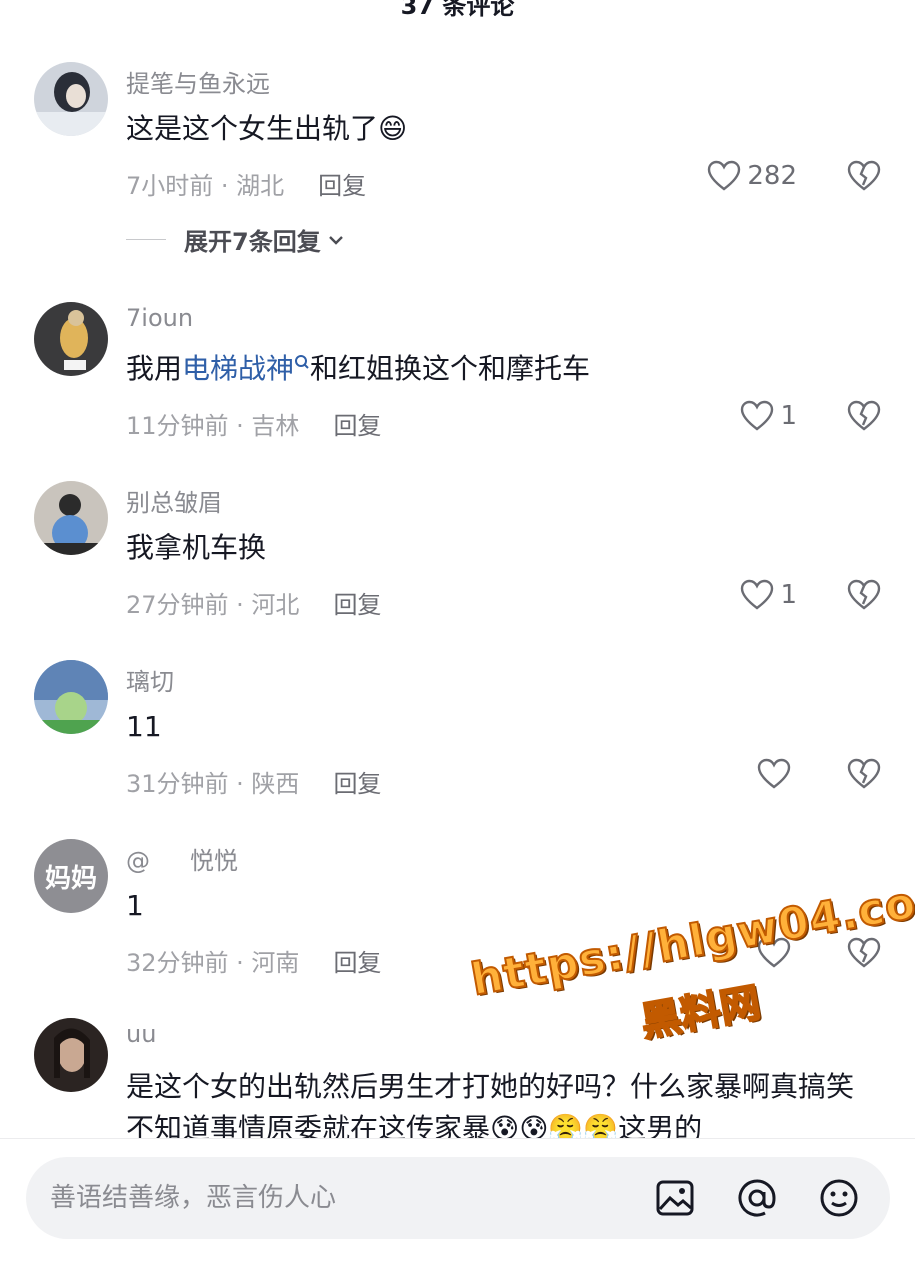  I want to click on comment-text: 我拿机车换, so click(196, 548).